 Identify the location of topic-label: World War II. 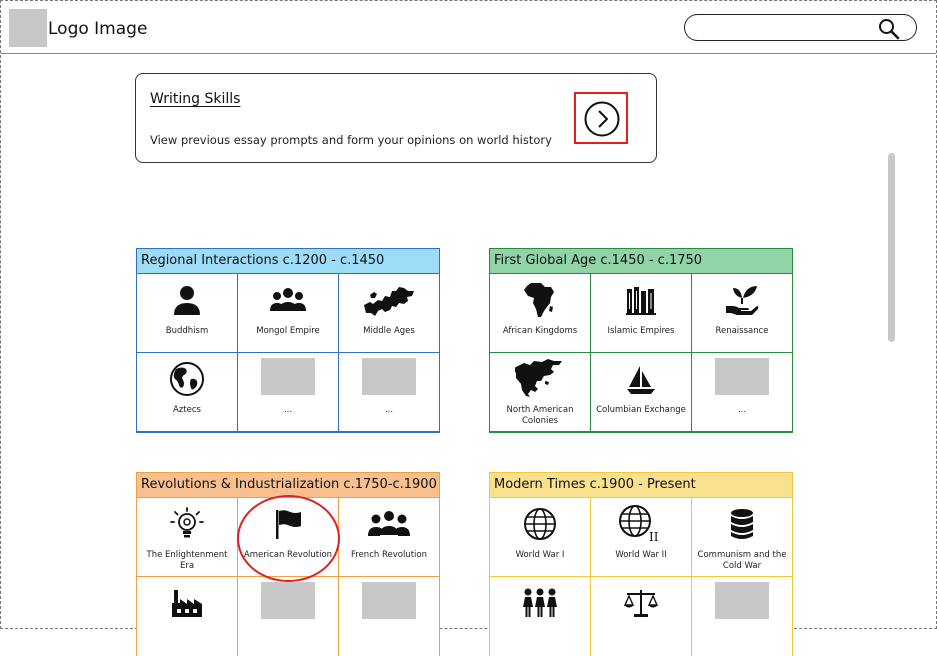
(641, 555).